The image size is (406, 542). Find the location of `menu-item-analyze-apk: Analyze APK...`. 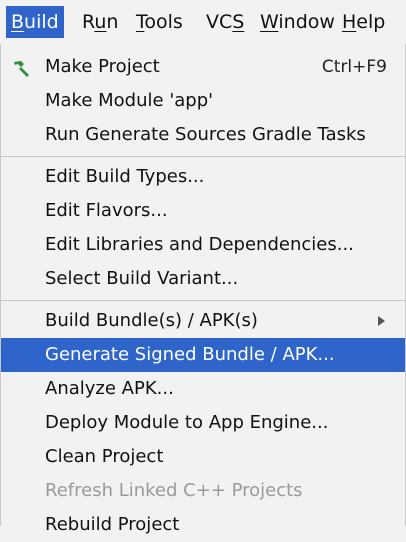

menu-item-analyze-apk: Analyze APK... is located at coordinates (203, 389).